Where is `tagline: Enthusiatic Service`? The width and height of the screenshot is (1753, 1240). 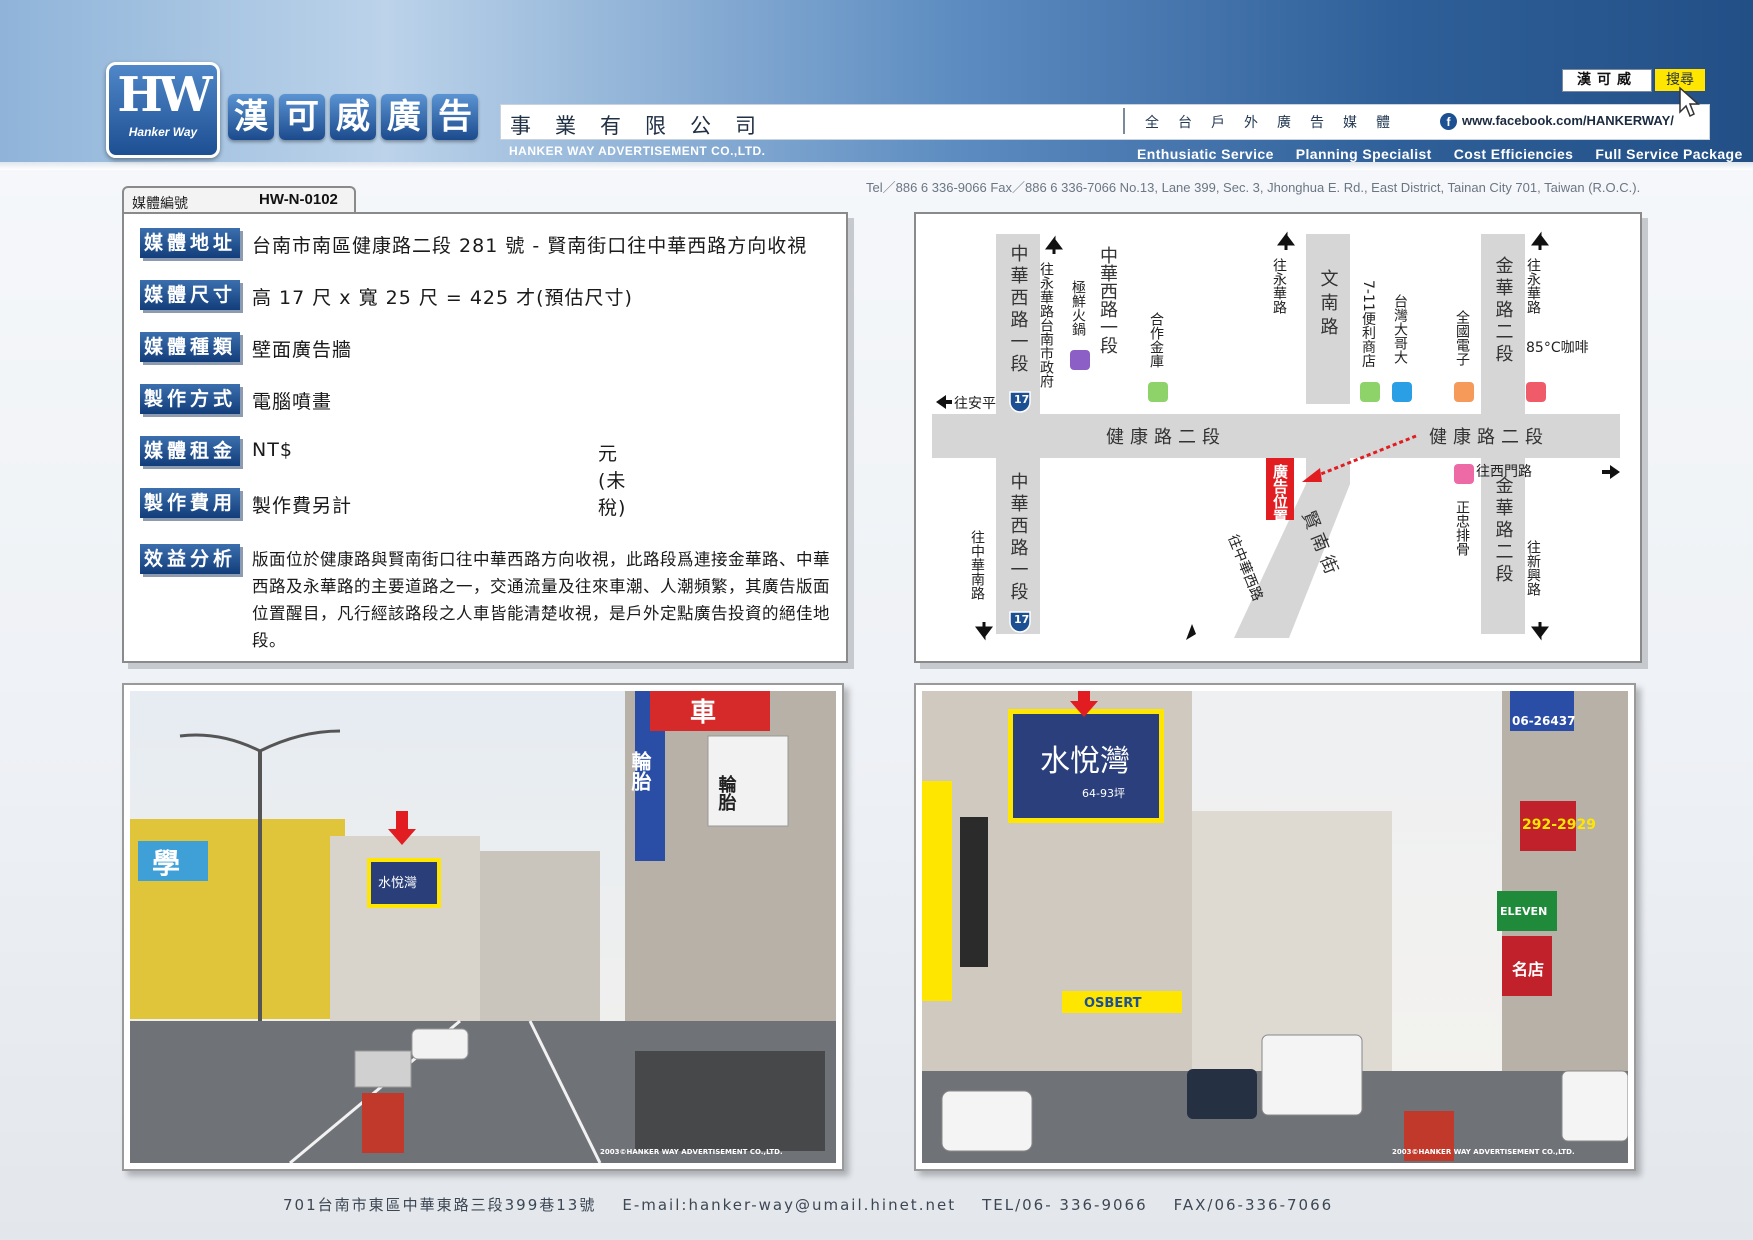
tagline: Enthusiatic Service is located at coordinates (1205, 154).